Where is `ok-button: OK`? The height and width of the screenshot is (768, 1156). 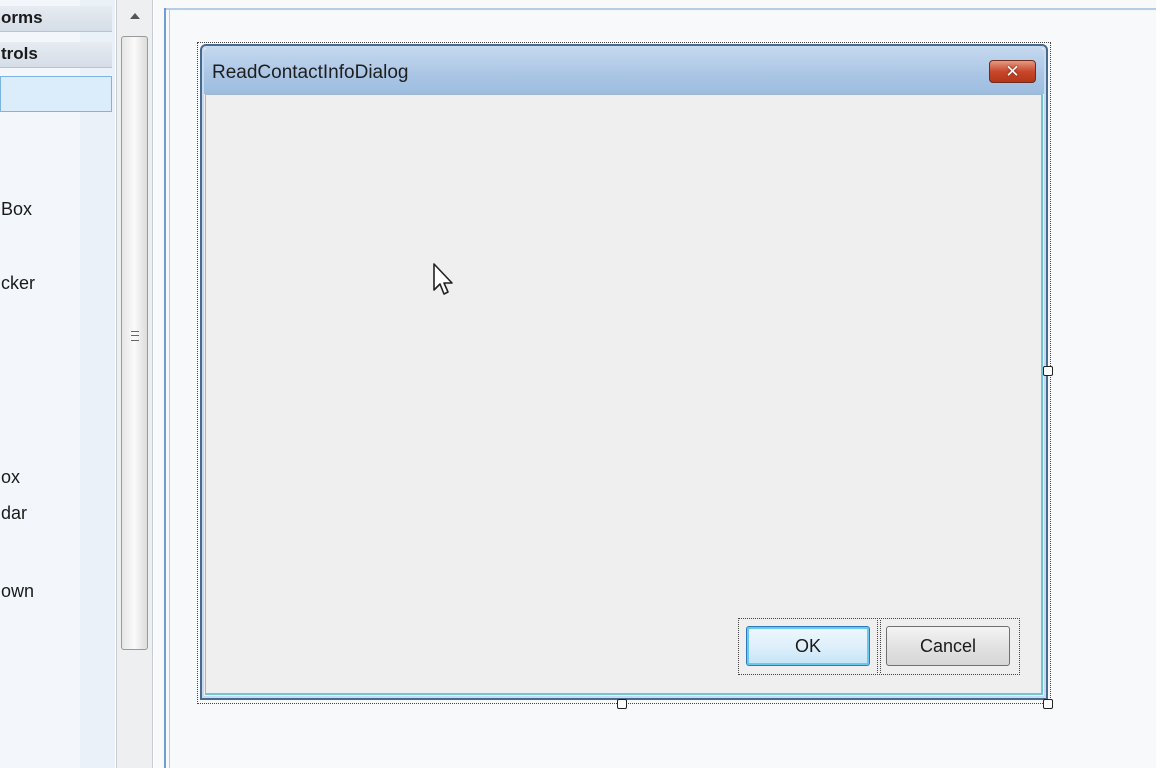 ok-button: OK is located at coordinates (808, 646).